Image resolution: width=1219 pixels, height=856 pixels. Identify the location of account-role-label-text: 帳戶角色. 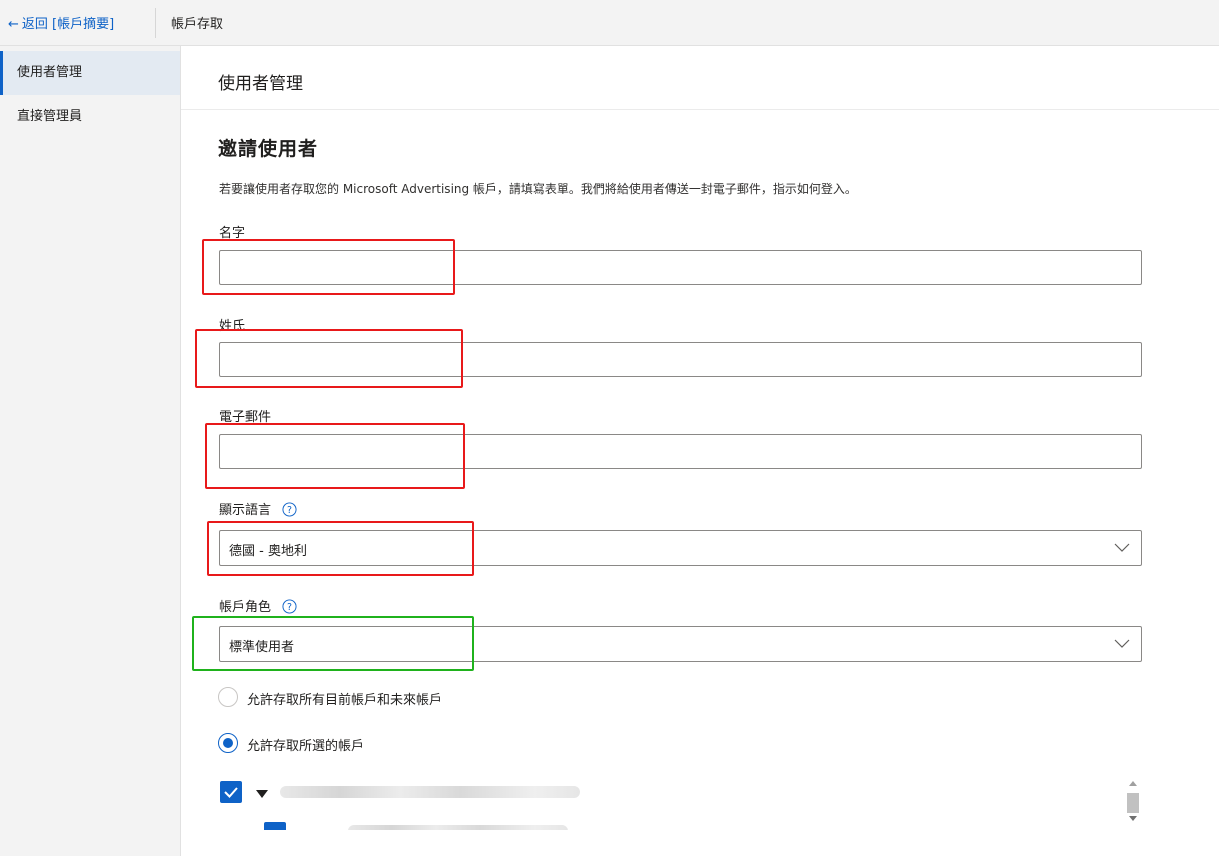
(245, 607).